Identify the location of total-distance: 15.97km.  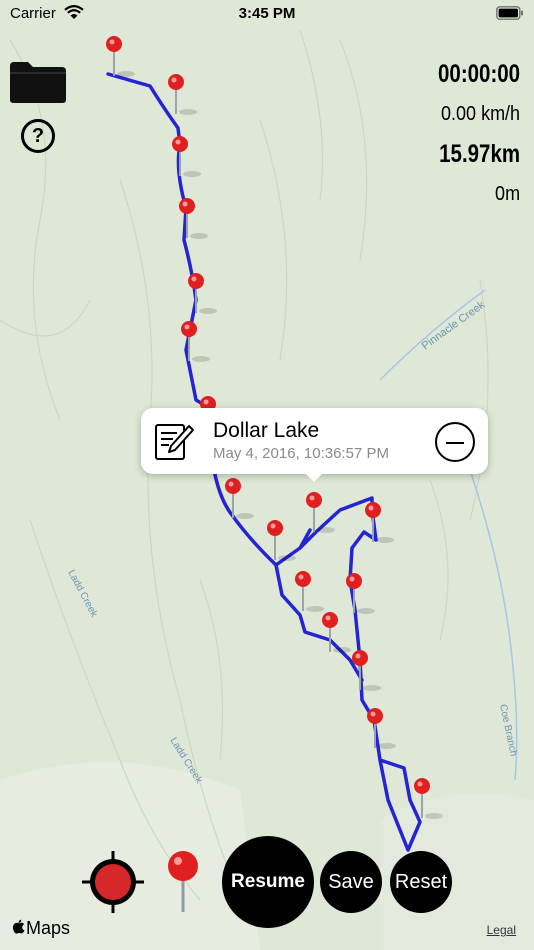
(479, 154).